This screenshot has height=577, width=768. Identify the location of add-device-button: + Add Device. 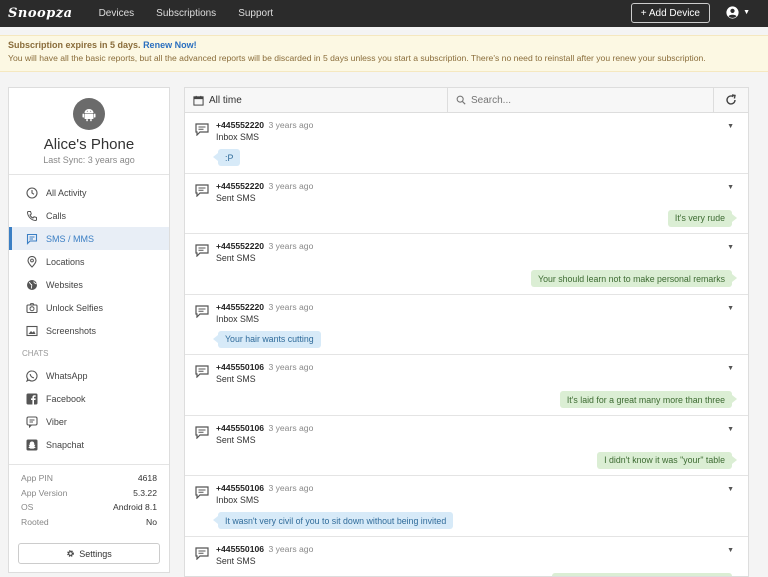
(670, 13).